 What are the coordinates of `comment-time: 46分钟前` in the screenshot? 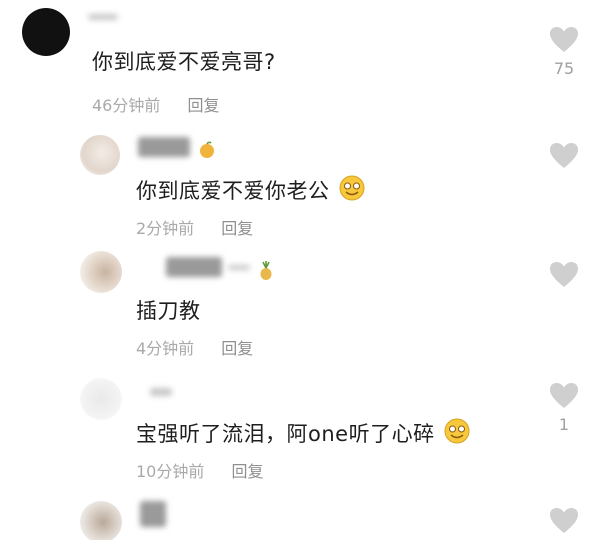 It's located at (126, 105).